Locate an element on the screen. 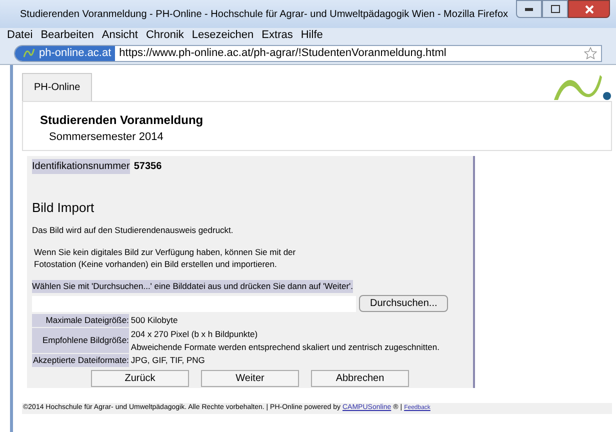 The width and height of the screenshot is (616, 432). info-value: 500 Kilobyte is located at coordinates (154, 320).